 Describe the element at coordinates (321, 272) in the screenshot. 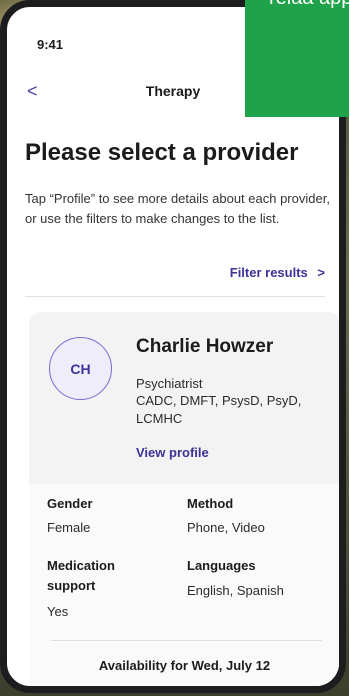

I see `chevron-right-icon: >` at that location.